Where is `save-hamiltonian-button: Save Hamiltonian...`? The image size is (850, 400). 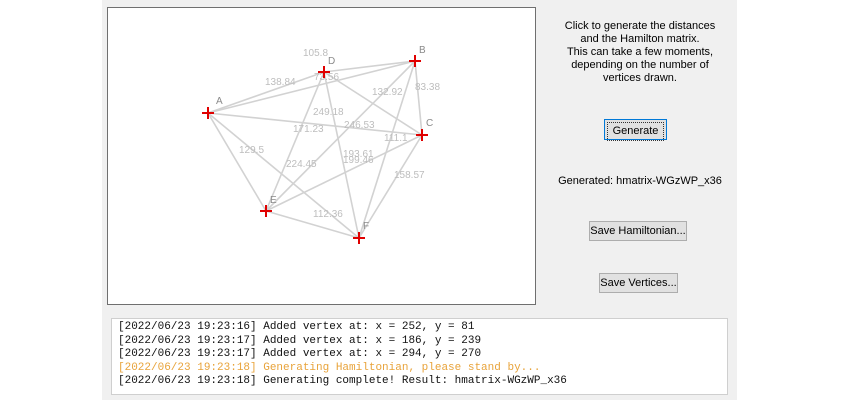
save-hamiltonian-button: Save Hamiltonian... is located at coordinates (638, 231).